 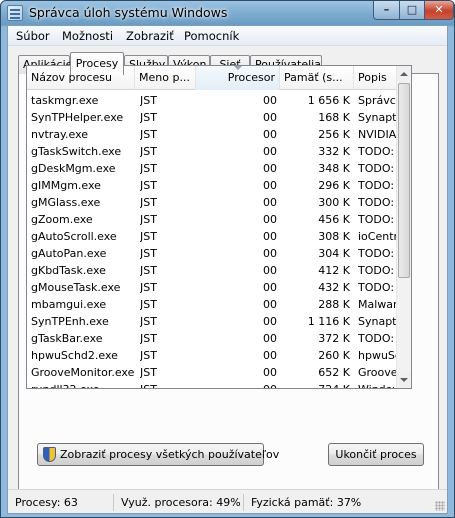 I want to click on table-row: GrooveMonitor.exe JST 00 652 K GrooveM, so click(x=213, y=372).